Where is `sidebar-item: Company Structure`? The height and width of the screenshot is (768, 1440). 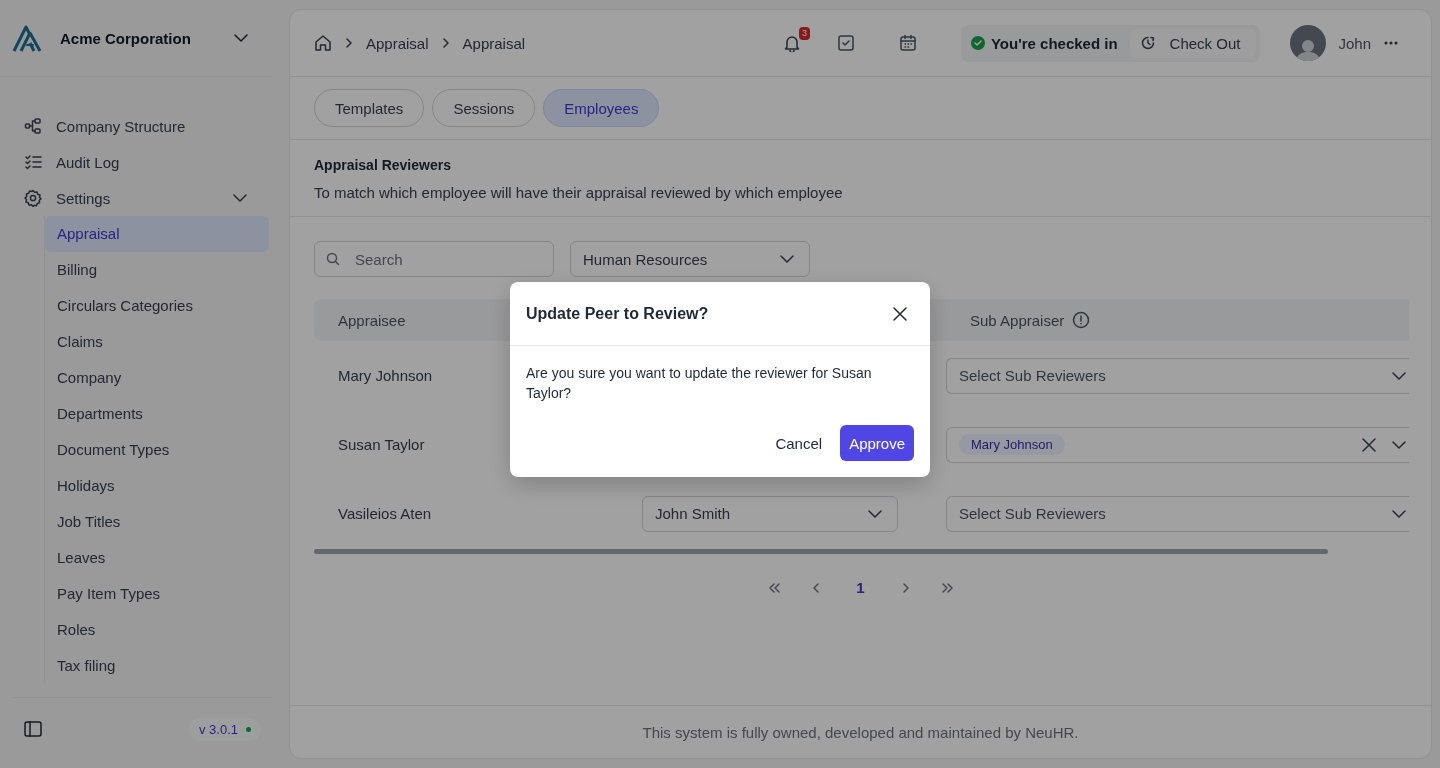 sidebar-item: Company Structure is located at coordinates (136, 126).